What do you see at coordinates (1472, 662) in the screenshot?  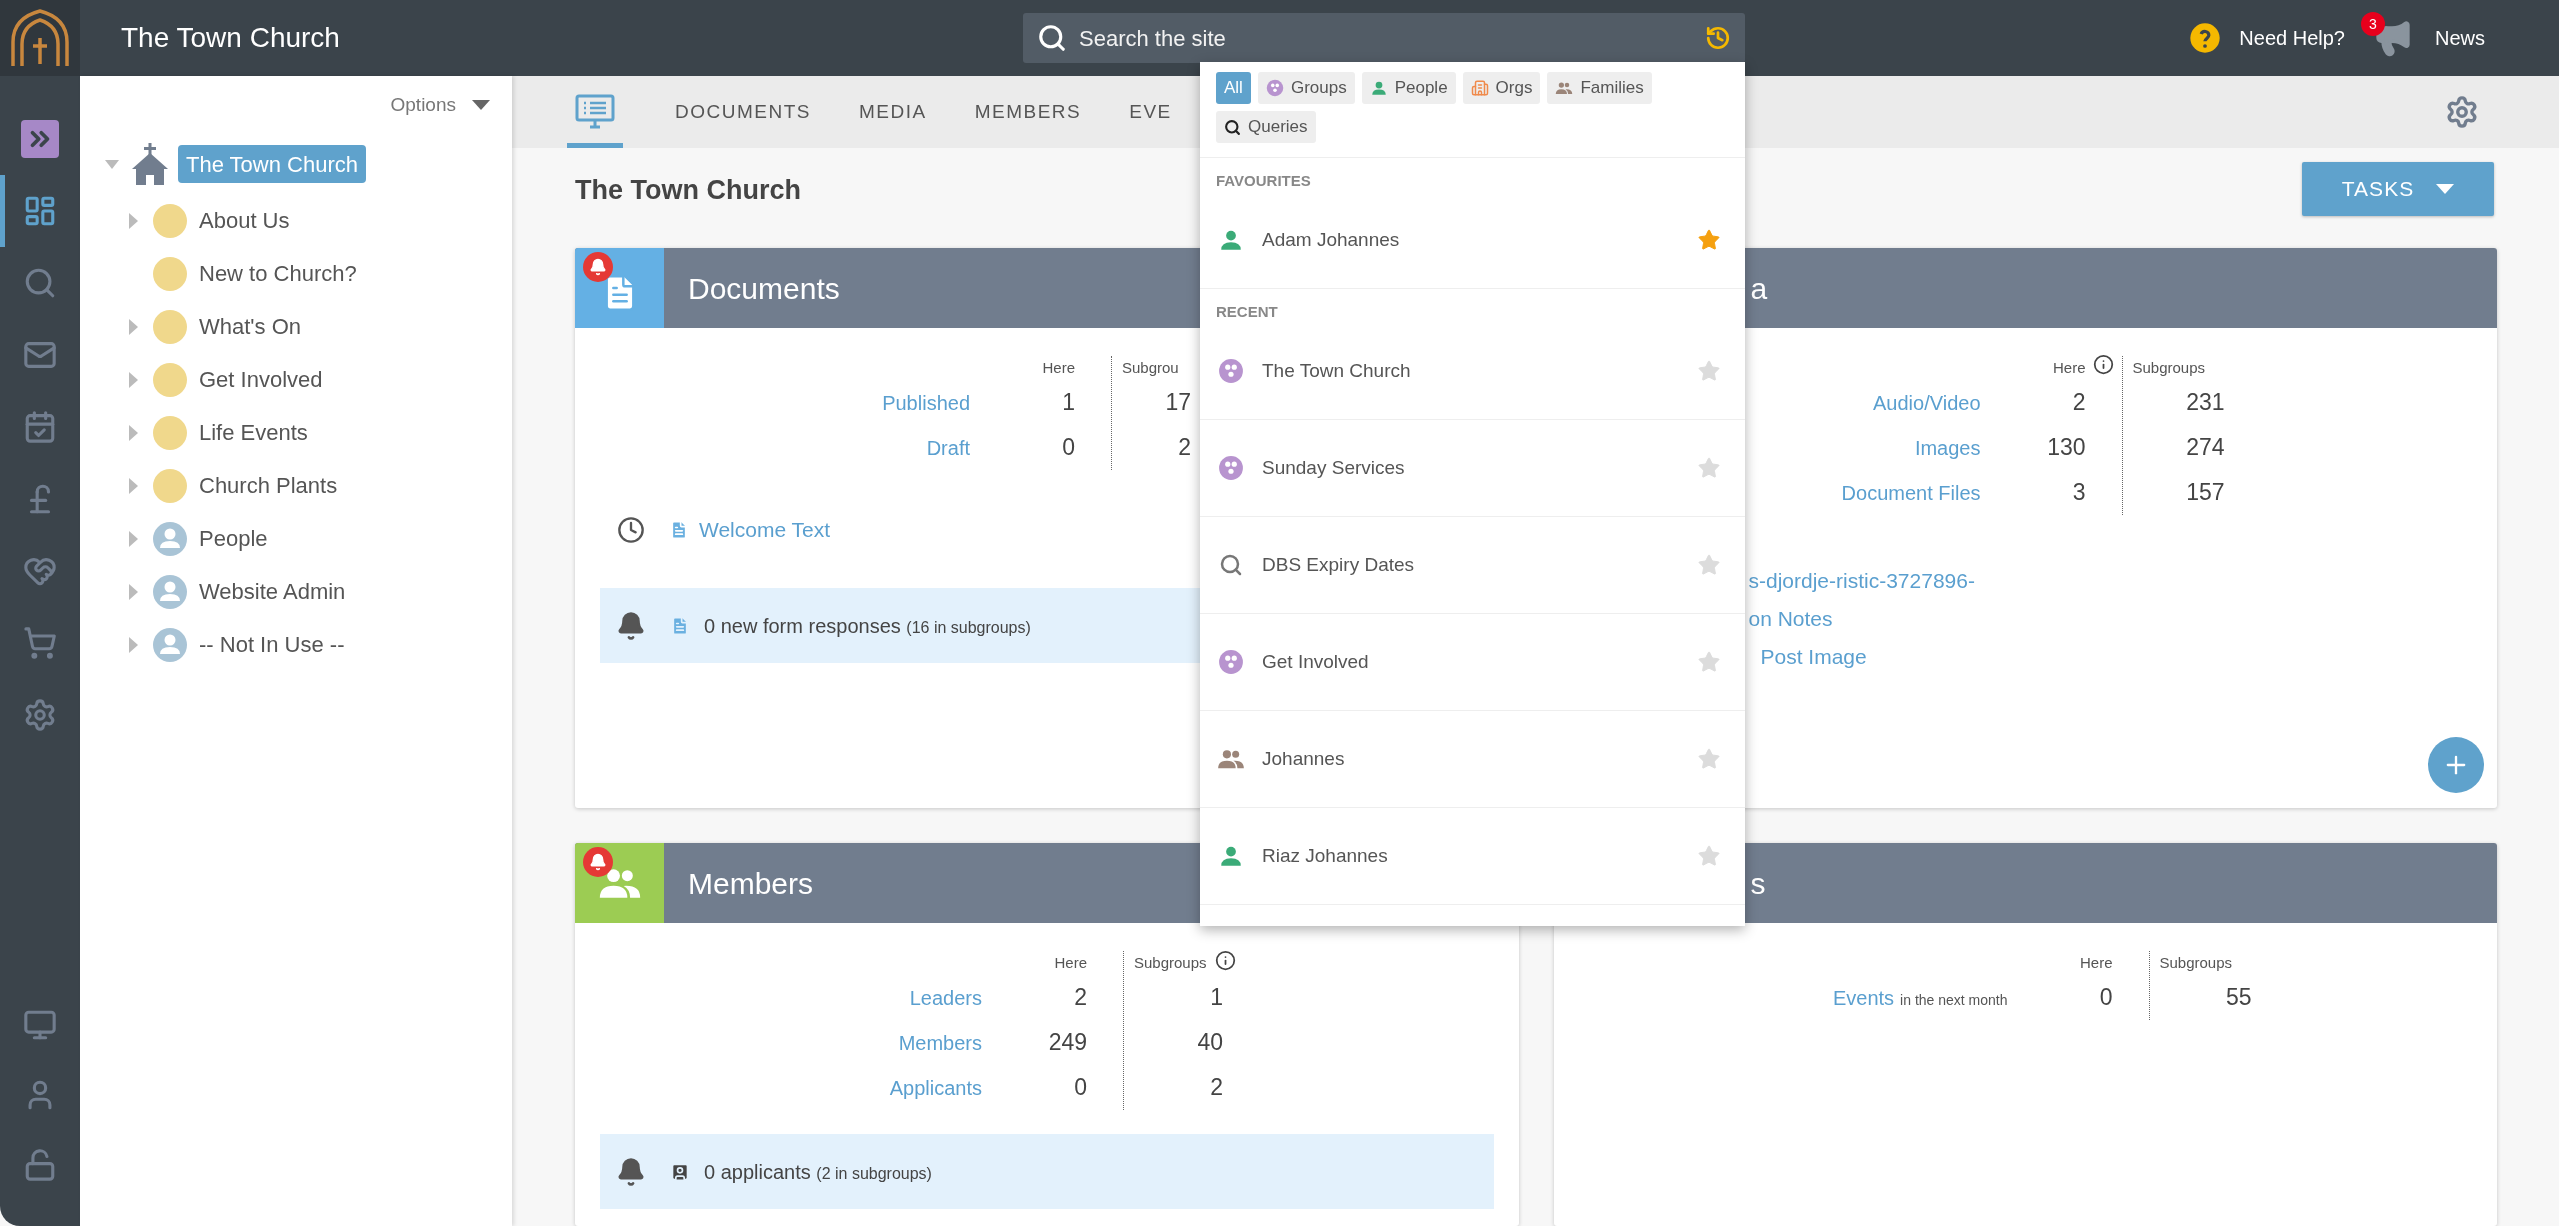 I see `result-item: Get Involved` at bounding box center [1472, 662].